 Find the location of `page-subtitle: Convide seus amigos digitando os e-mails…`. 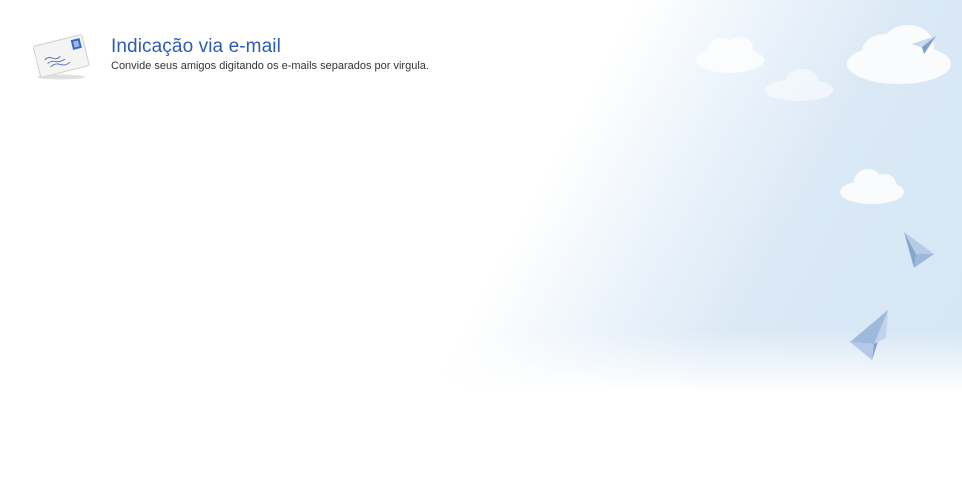

page-subtitle: Convide seus amigos digitando os e-mails… is located at coordinates (270, 66).